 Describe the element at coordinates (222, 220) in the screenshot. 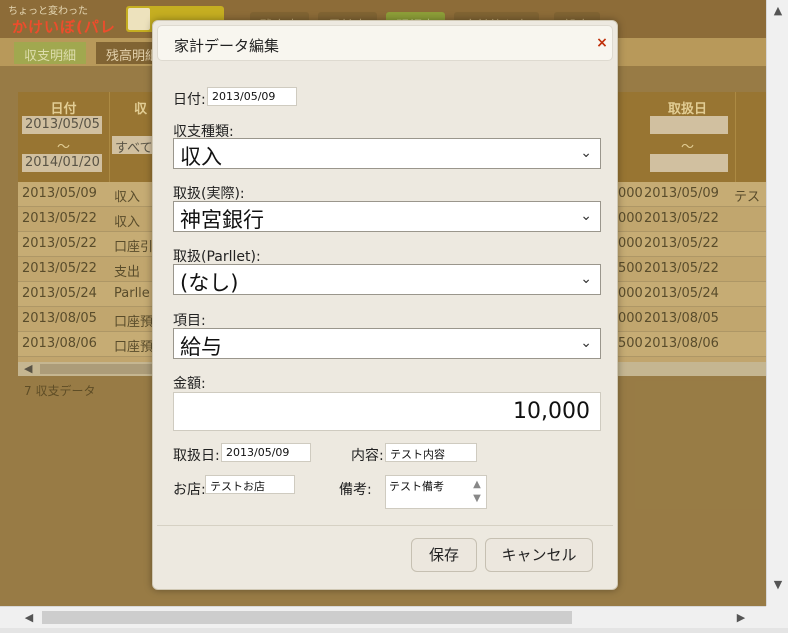

I see `actual-select-value: 神宮銀行` at that location.